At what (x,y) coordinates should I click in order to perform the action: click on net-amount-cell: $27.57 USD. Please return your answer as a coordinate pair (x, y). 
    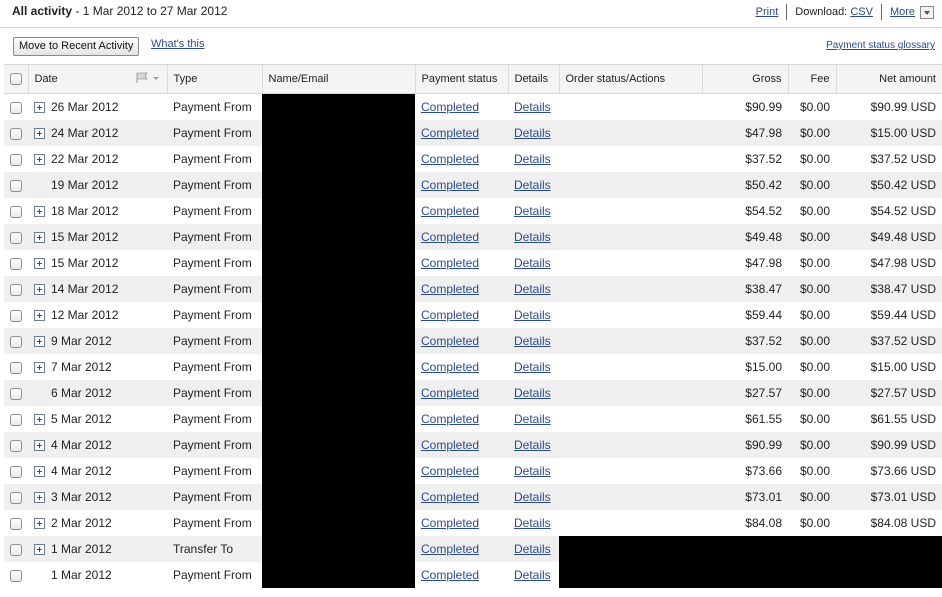
    Looking at the image, I should click on (889, 393).